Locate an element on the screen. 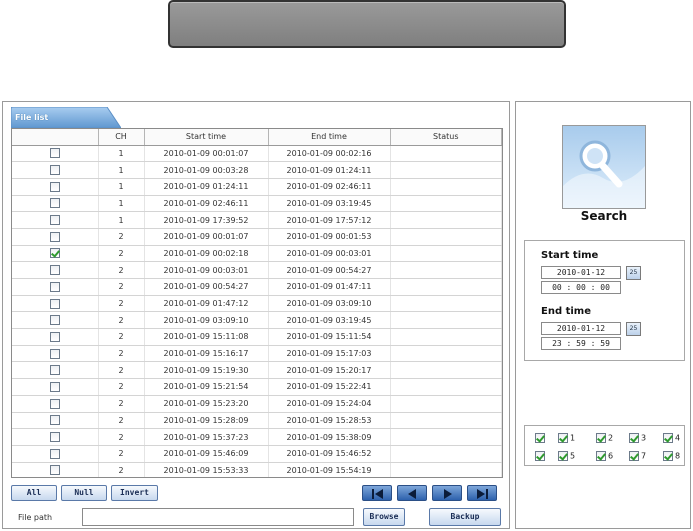 Image resolution: width=693 pixels, height=531 pixels. channel-option: 6 is located at coordinates (604, 456).